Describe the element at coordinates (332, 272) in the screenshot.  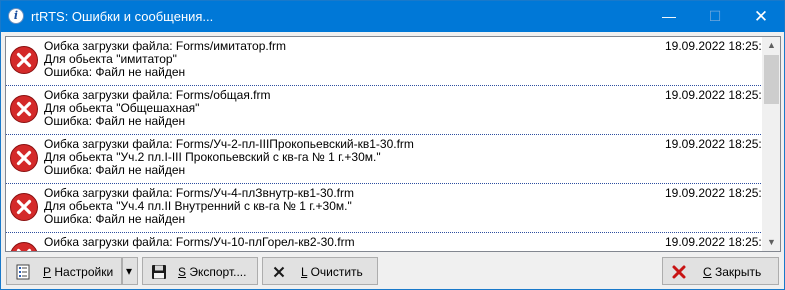
I see `clear-label: L Очистить` at that location.